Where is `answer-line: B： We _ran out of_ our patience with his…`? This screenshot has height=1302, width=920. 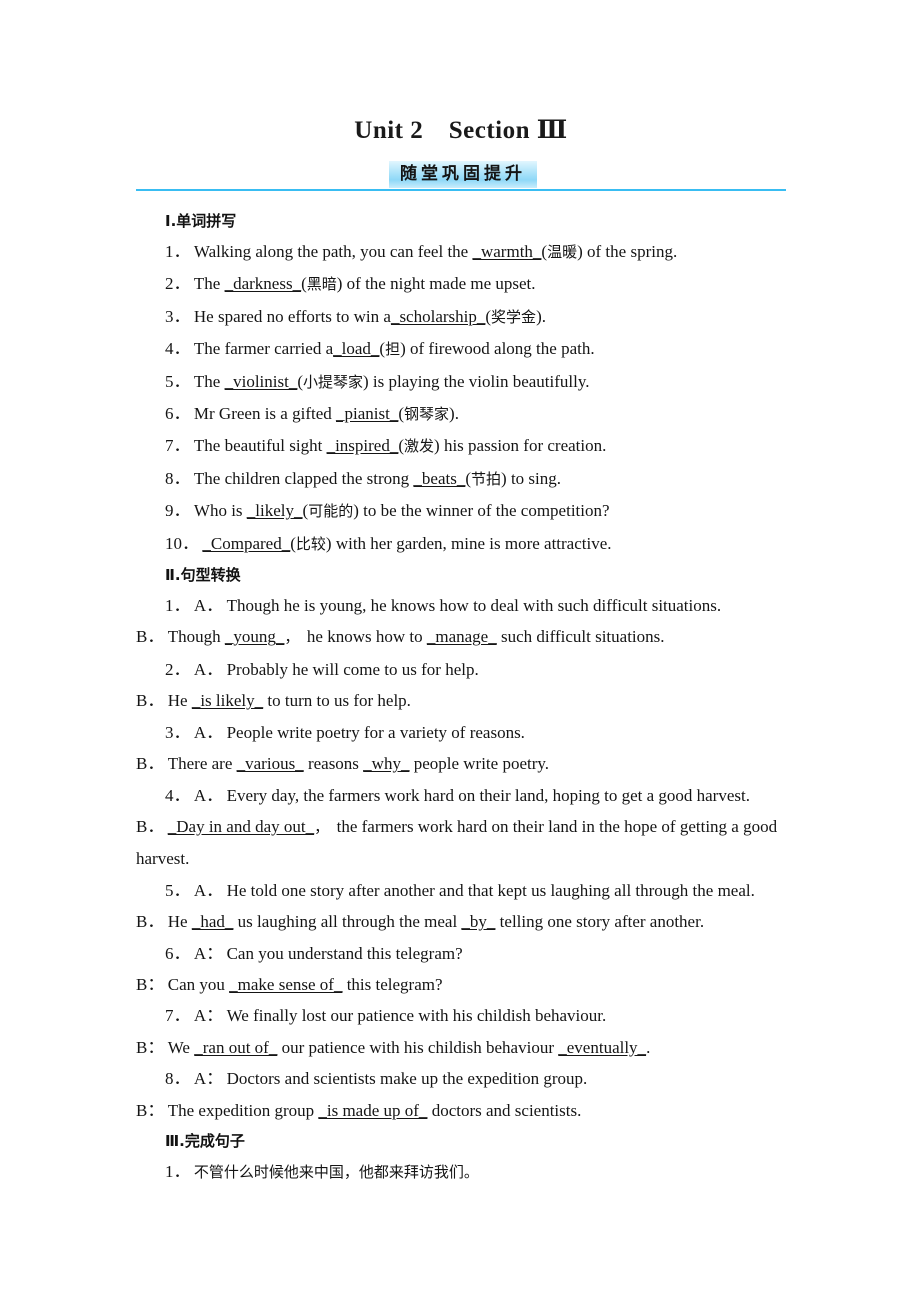 answer-line: B： We _ran out of_ our patience with his… is located at coordinates (461, 1047).